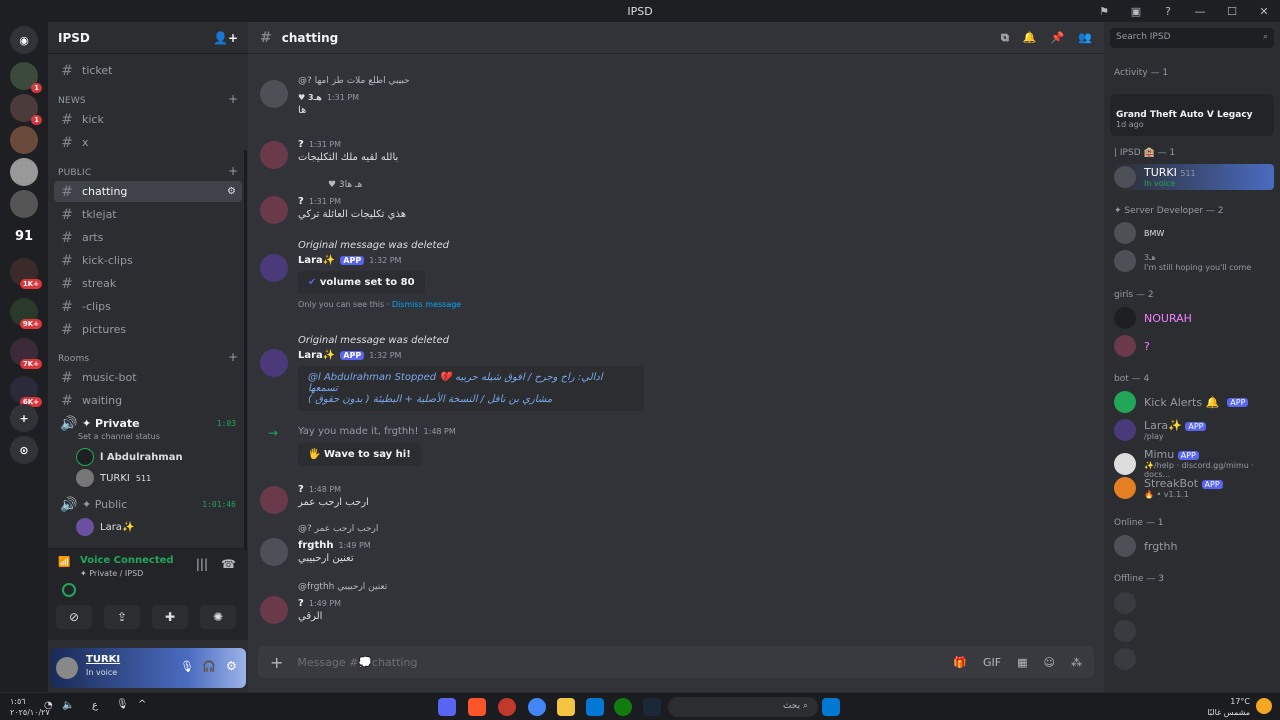  What do you see at coordinates (74, 617) in the screenshot?
I see `camera-off-button: ⊘` at bounding box center [74, 617].